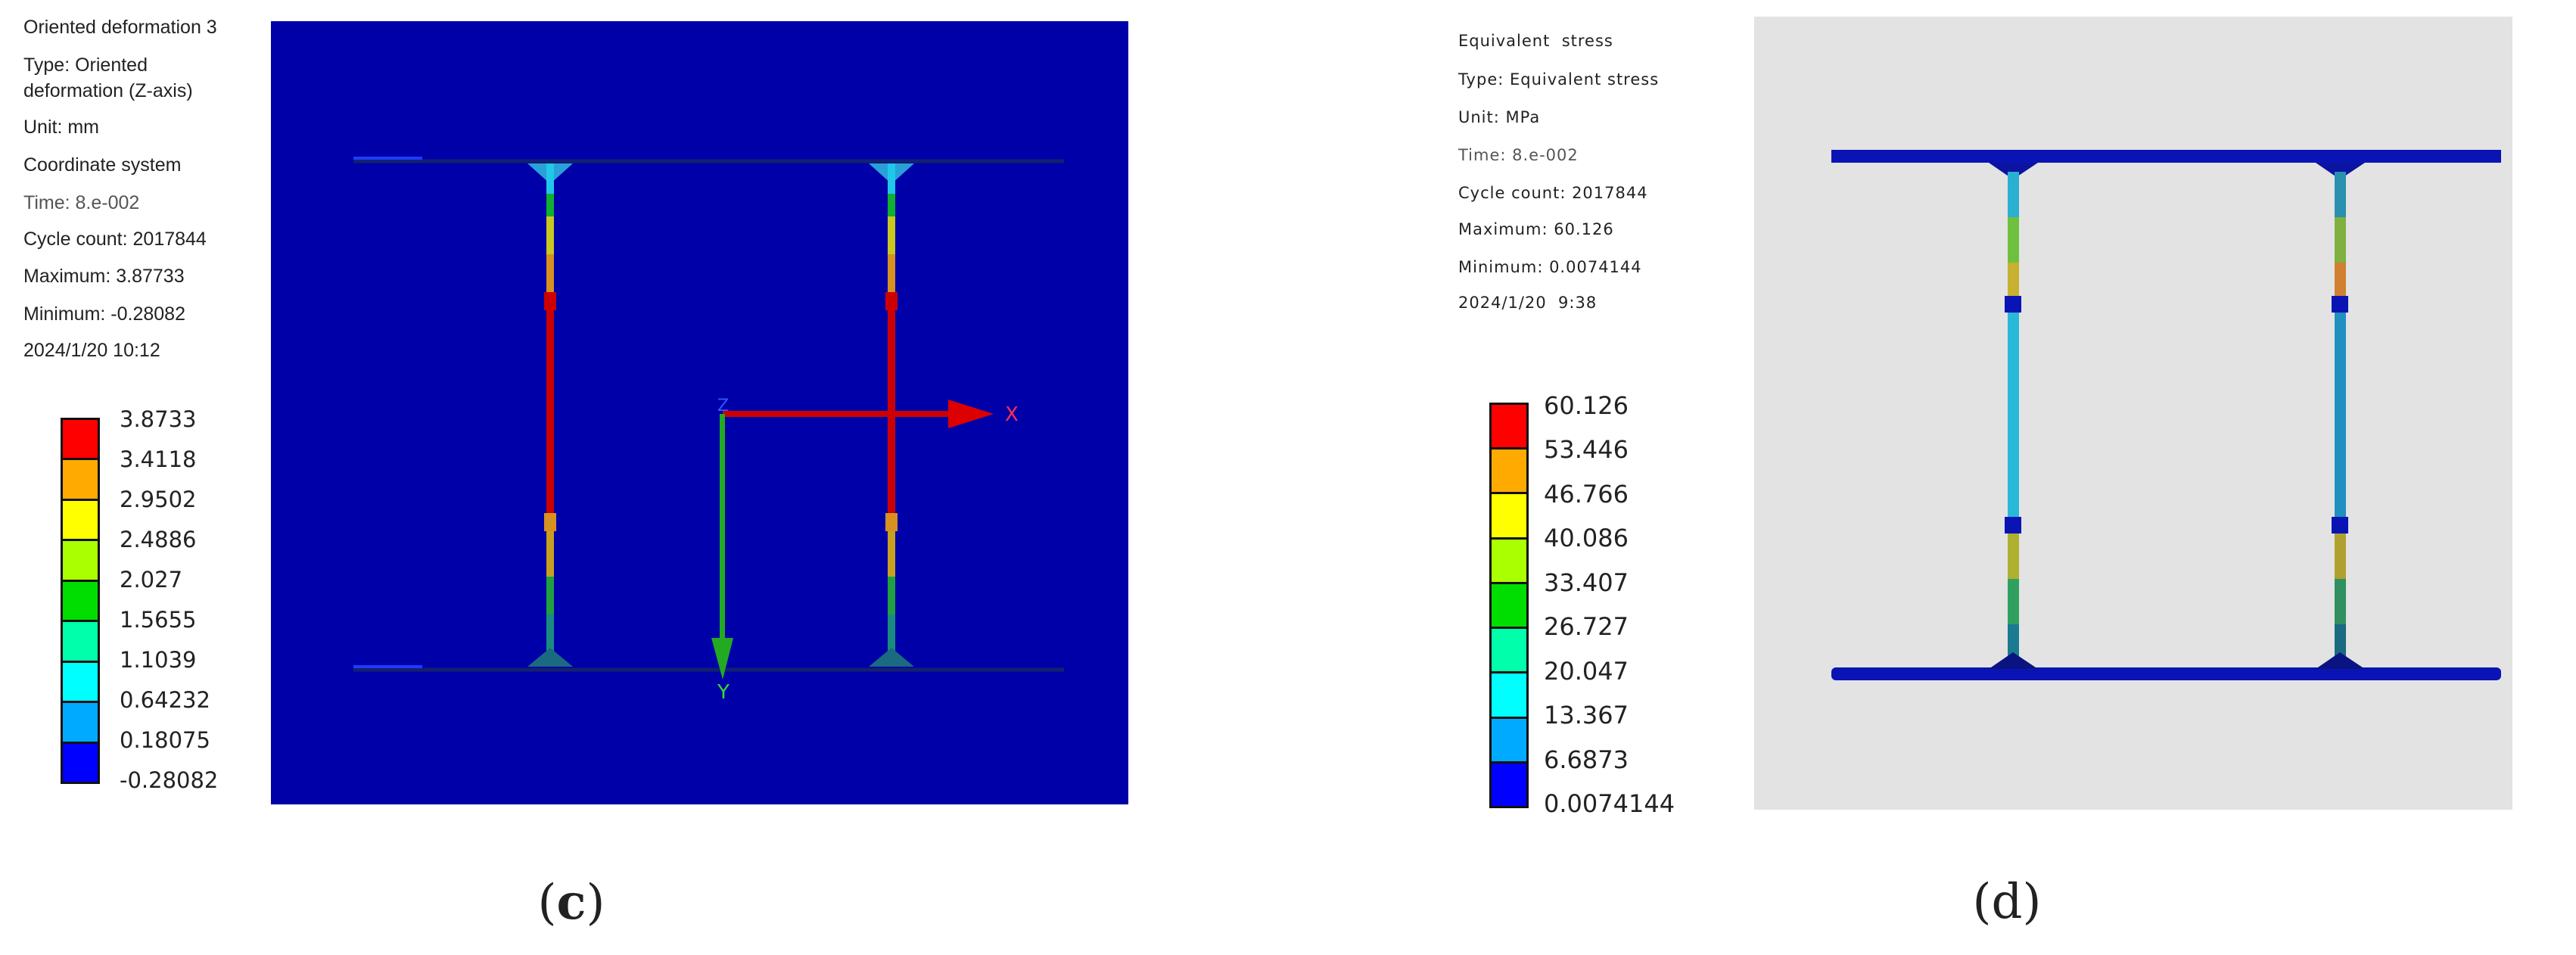 The width and height of the screenshot is (2576, 955). What do you see at coordinates (165, 700) in the screenshot?
I see `legend-label: 0.64232` at bounding box center [165, 700].